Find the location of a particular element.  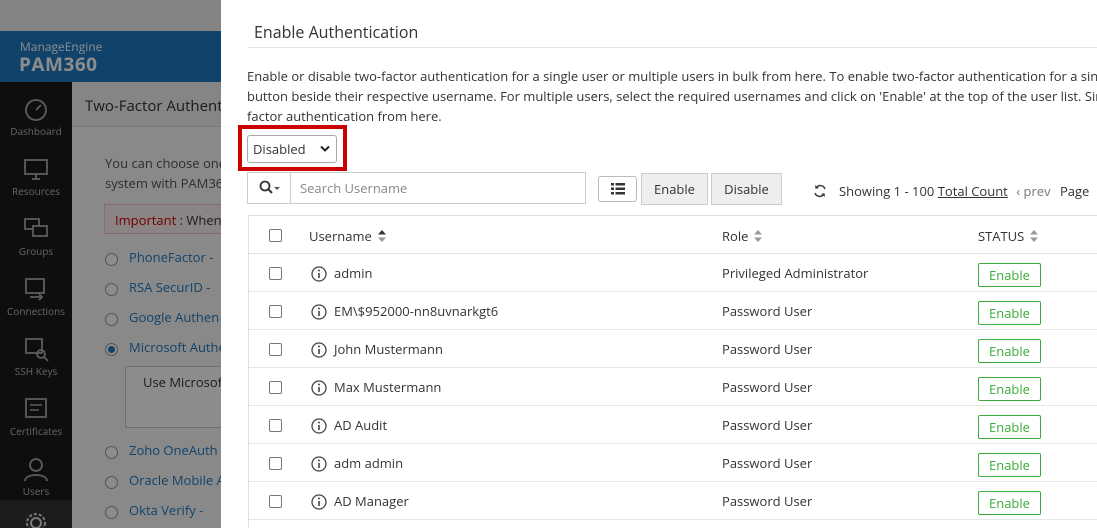

username-cell: admin is located at coordinates (353, 273).